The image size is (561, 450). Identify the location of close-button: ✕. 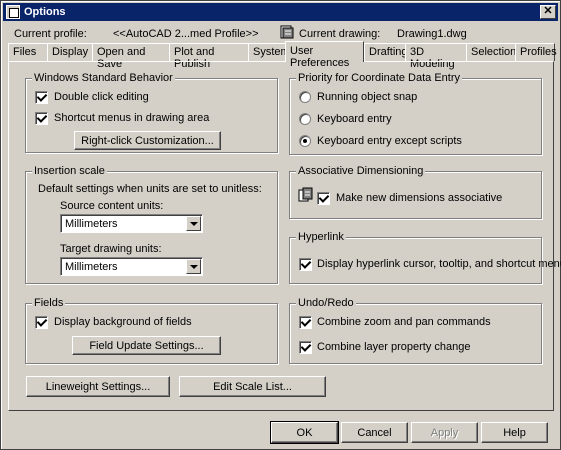
(548, 12).